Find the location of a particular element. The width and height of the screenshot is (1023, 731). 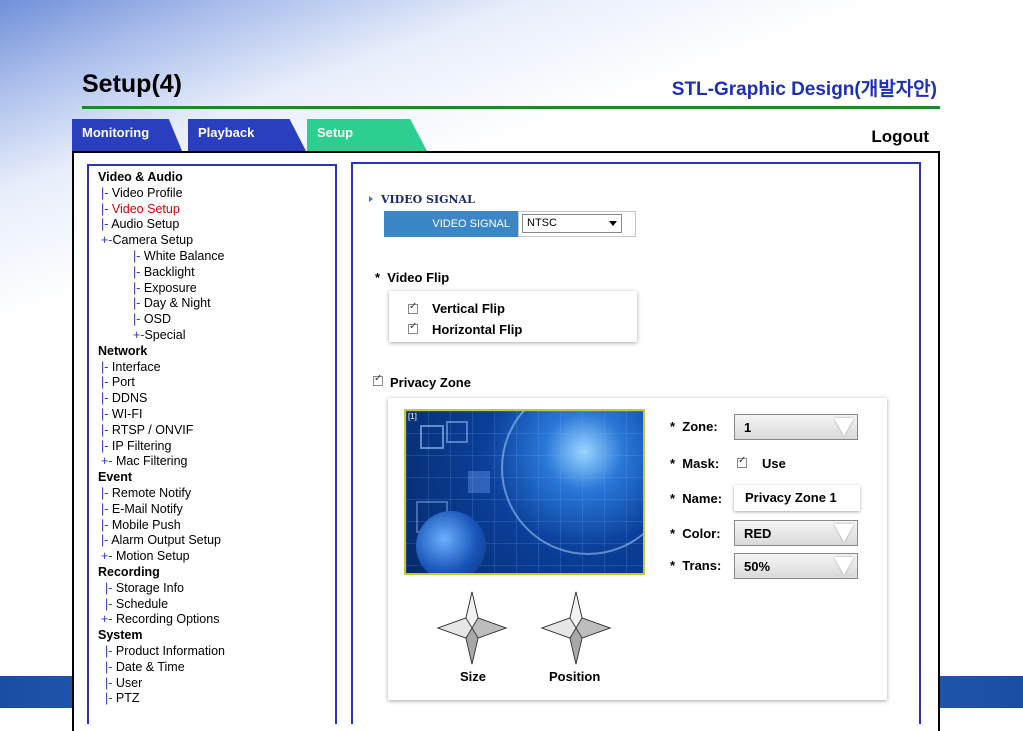

zone-label: * Zone: is located at coordinates (694, 426).